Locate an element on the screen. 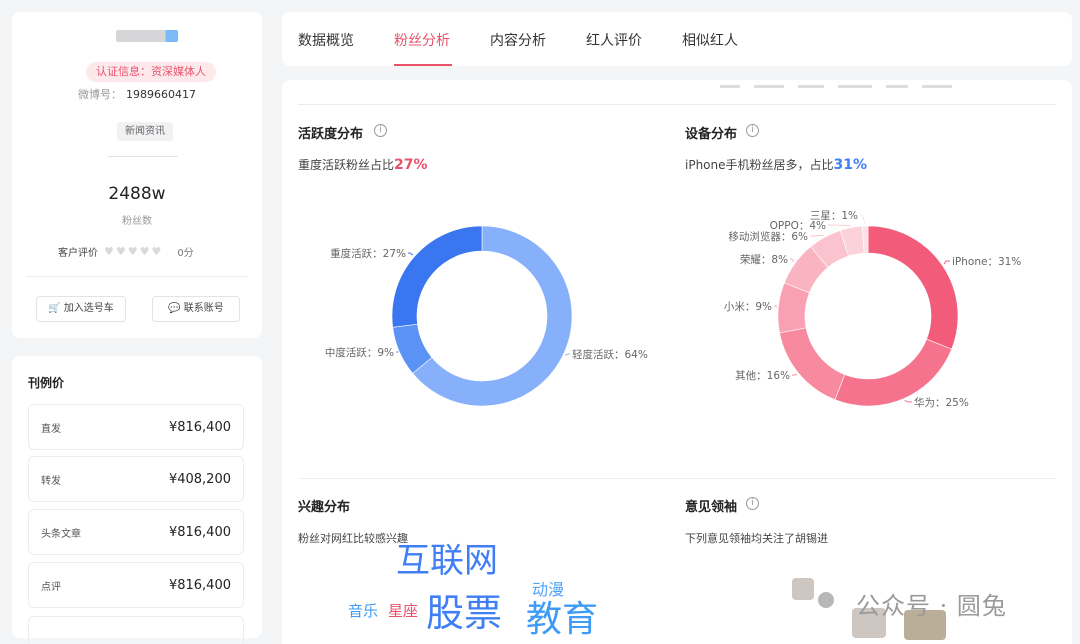 The height and width of the screenshot is (644, 1080). slice-label: 其他：16% is located at coordinates (762, 375).